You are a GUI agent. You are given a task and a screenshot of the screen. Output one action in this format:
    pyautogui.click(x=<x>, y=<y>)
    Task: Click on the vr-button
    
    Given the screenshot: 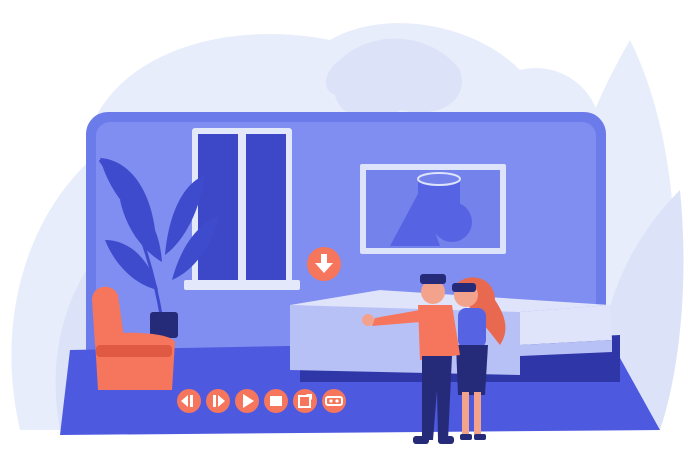 What is the action you would take?
    pyautogui.click(x=334, y=401)
    